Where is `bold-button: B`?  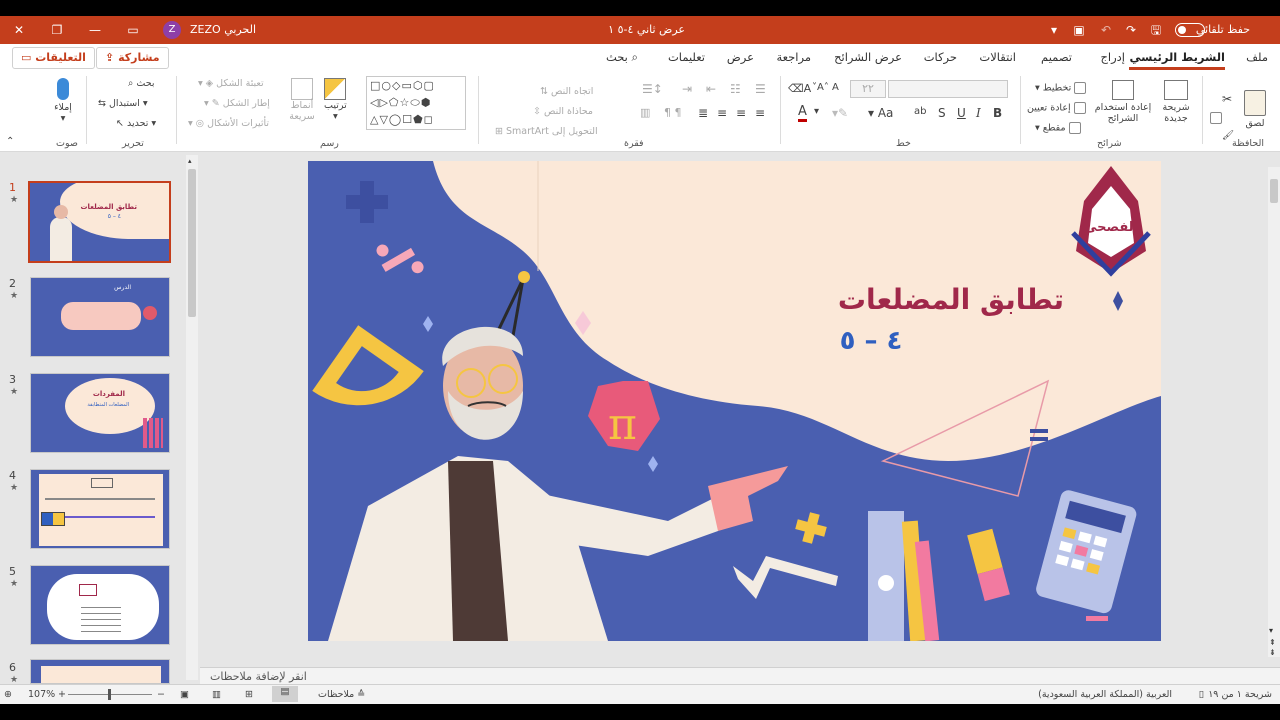 bold-button: B is located at coordinates (997, 113).